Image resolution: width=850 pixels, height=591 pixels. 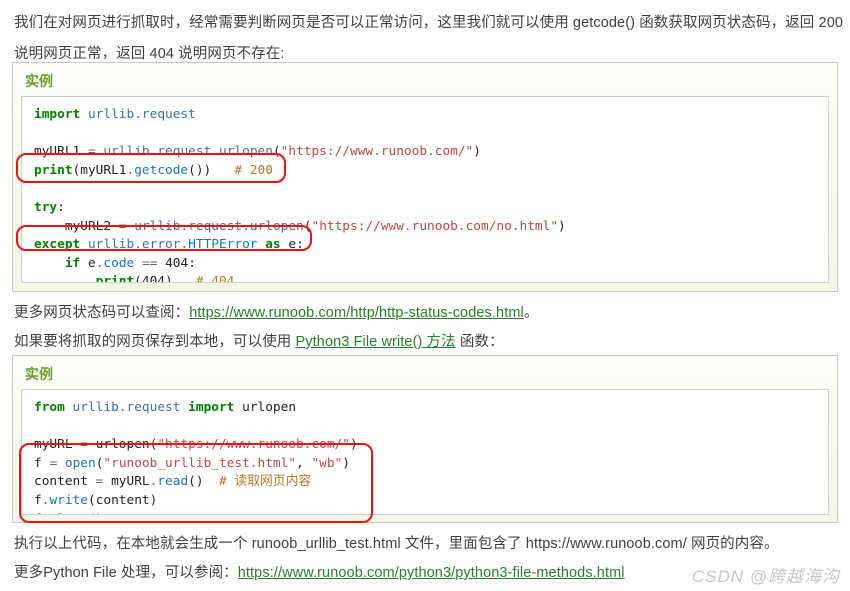 I want to click on example-title-2: 实例, so click(x=39, y=374).